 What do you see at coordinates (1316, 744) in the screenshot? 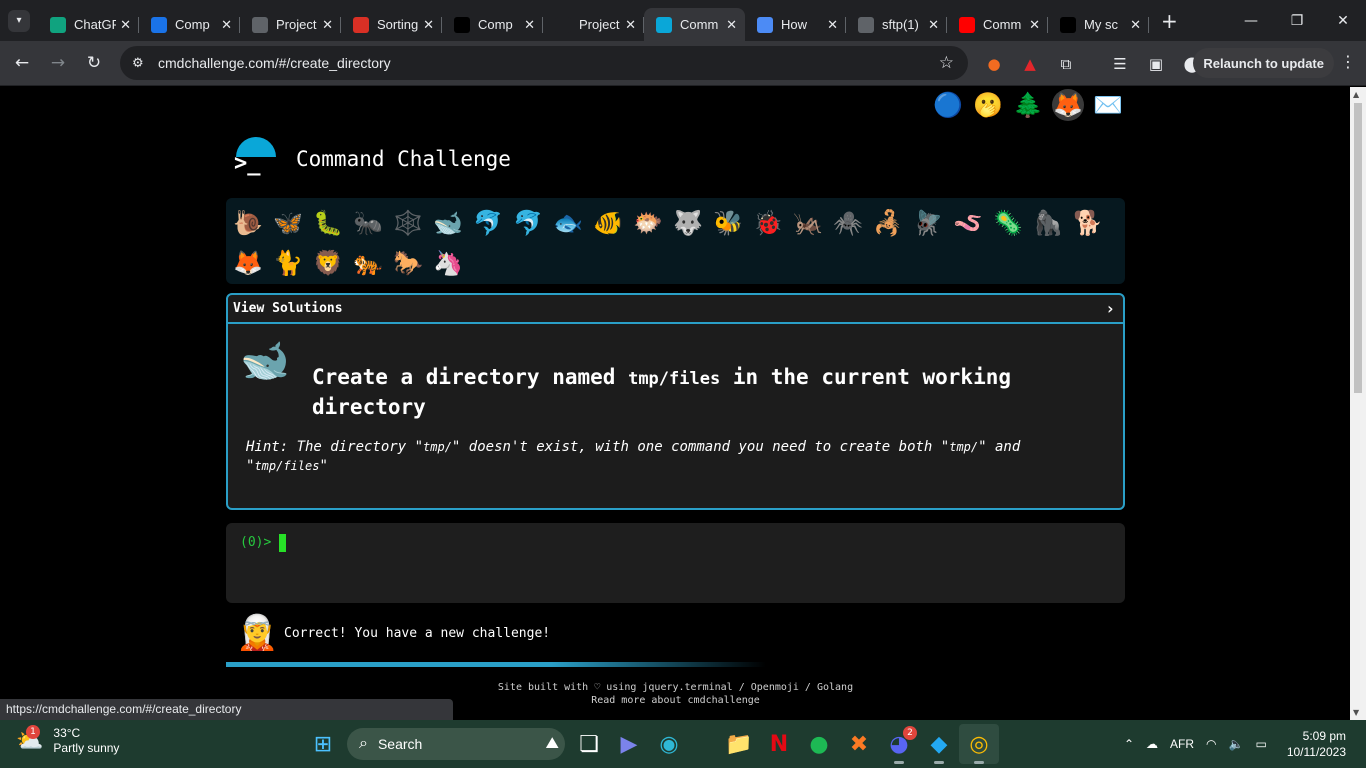
I see `clock: 5:09 pm 10/11/2023` at bounding box center [1316, 744].